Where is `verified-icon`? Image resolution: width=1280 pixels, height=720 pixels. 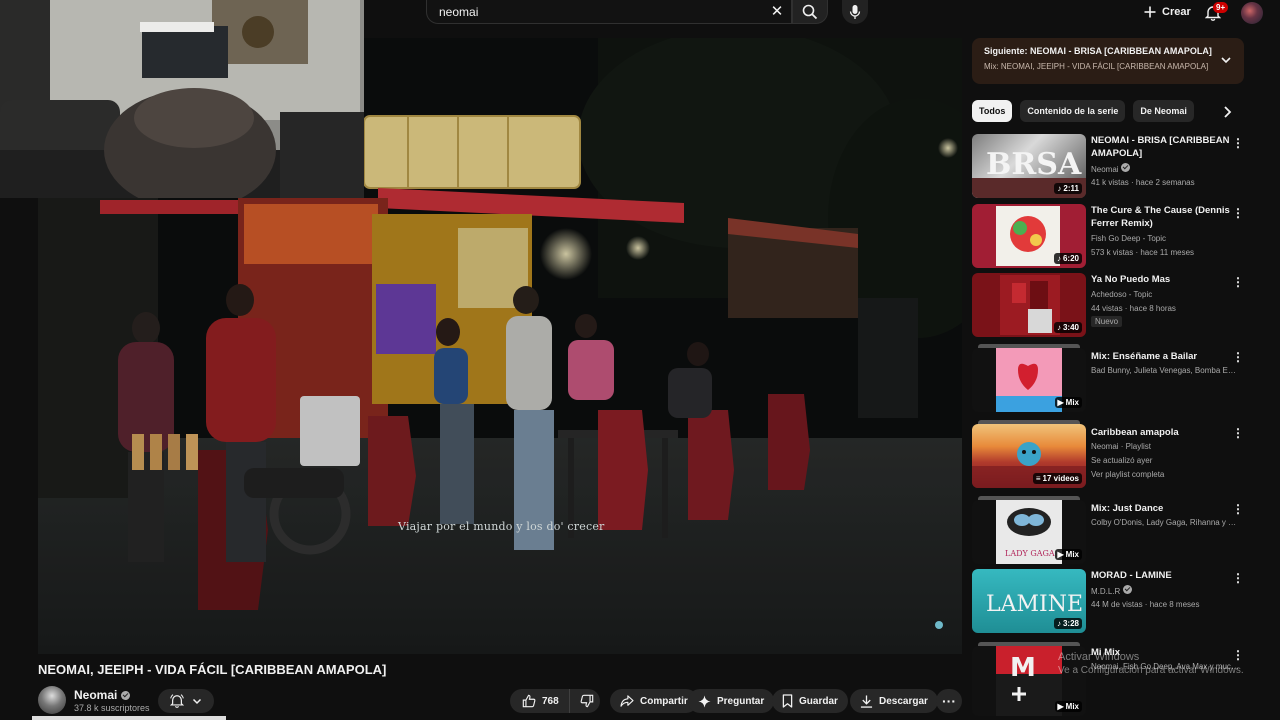 verified-icon is located at coordinates (1125, 167).